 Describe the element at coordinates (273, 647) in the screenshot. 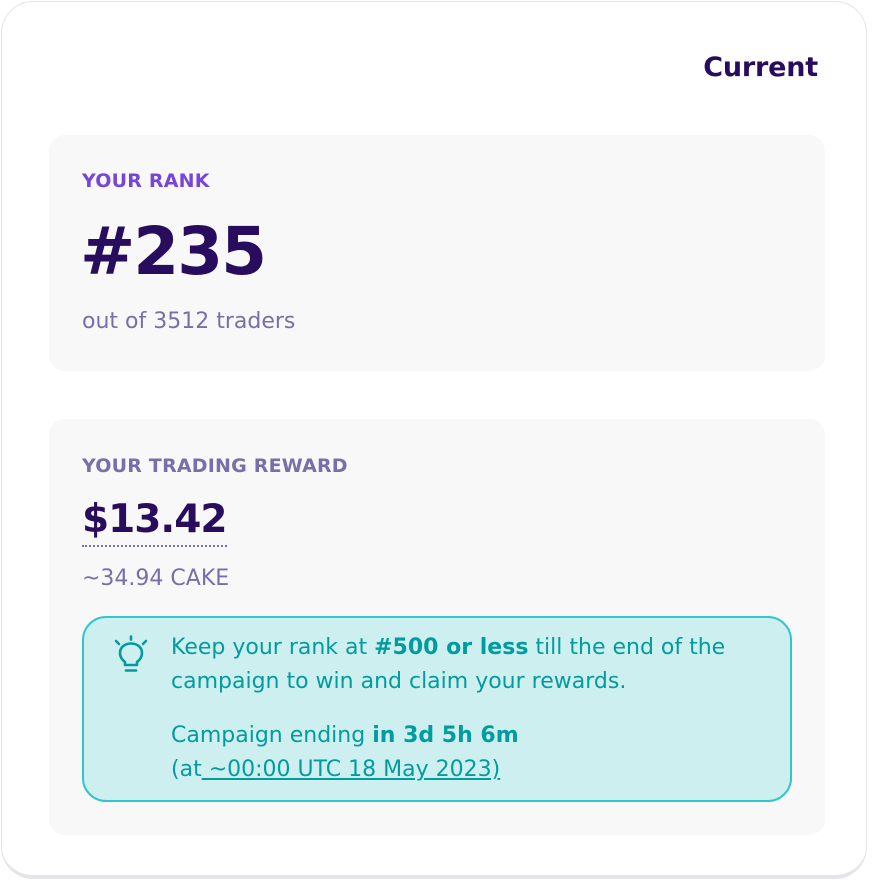

I see `rank-requirement-prefix: Keep your rank at` at that location.